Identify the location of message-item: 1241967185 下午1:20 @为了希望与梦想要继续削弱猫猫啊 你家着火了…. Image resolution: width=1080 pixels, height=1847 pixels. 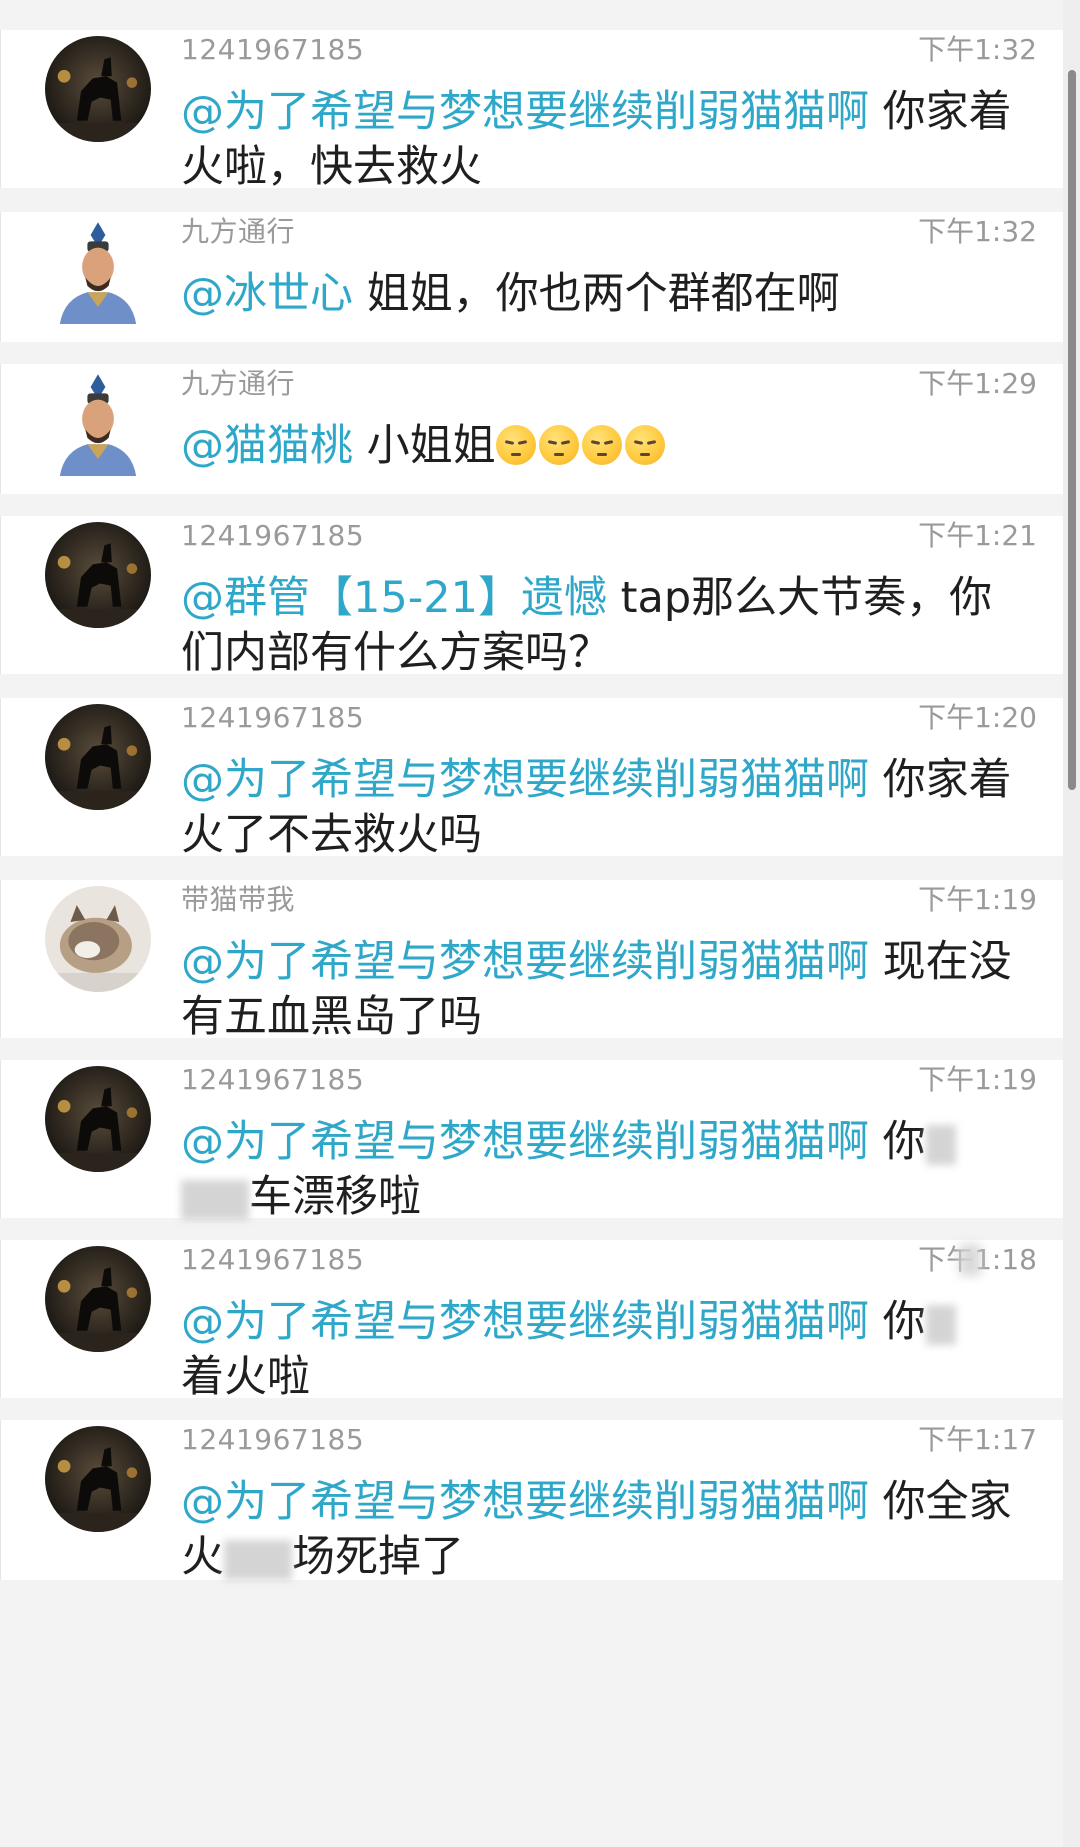
(532, 779).